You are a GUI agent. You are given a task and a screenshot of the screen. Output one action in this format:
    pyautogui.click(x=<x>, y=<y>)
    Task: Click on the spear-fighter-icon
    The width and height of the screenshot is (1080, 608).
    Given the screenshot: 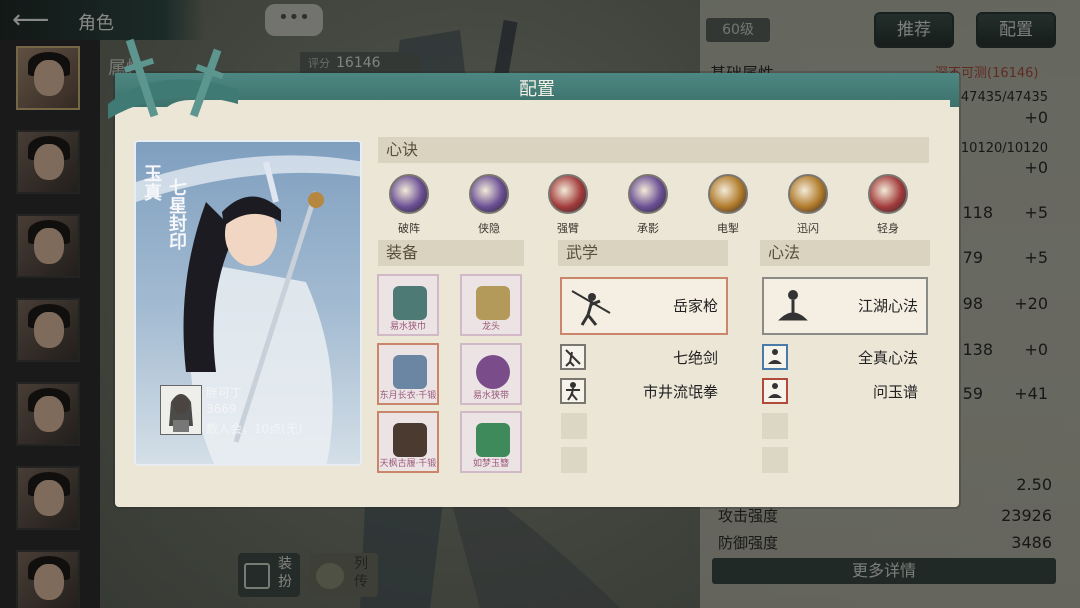 What is the action you would take?
    pyautogui.click(x=591, y=308)
    